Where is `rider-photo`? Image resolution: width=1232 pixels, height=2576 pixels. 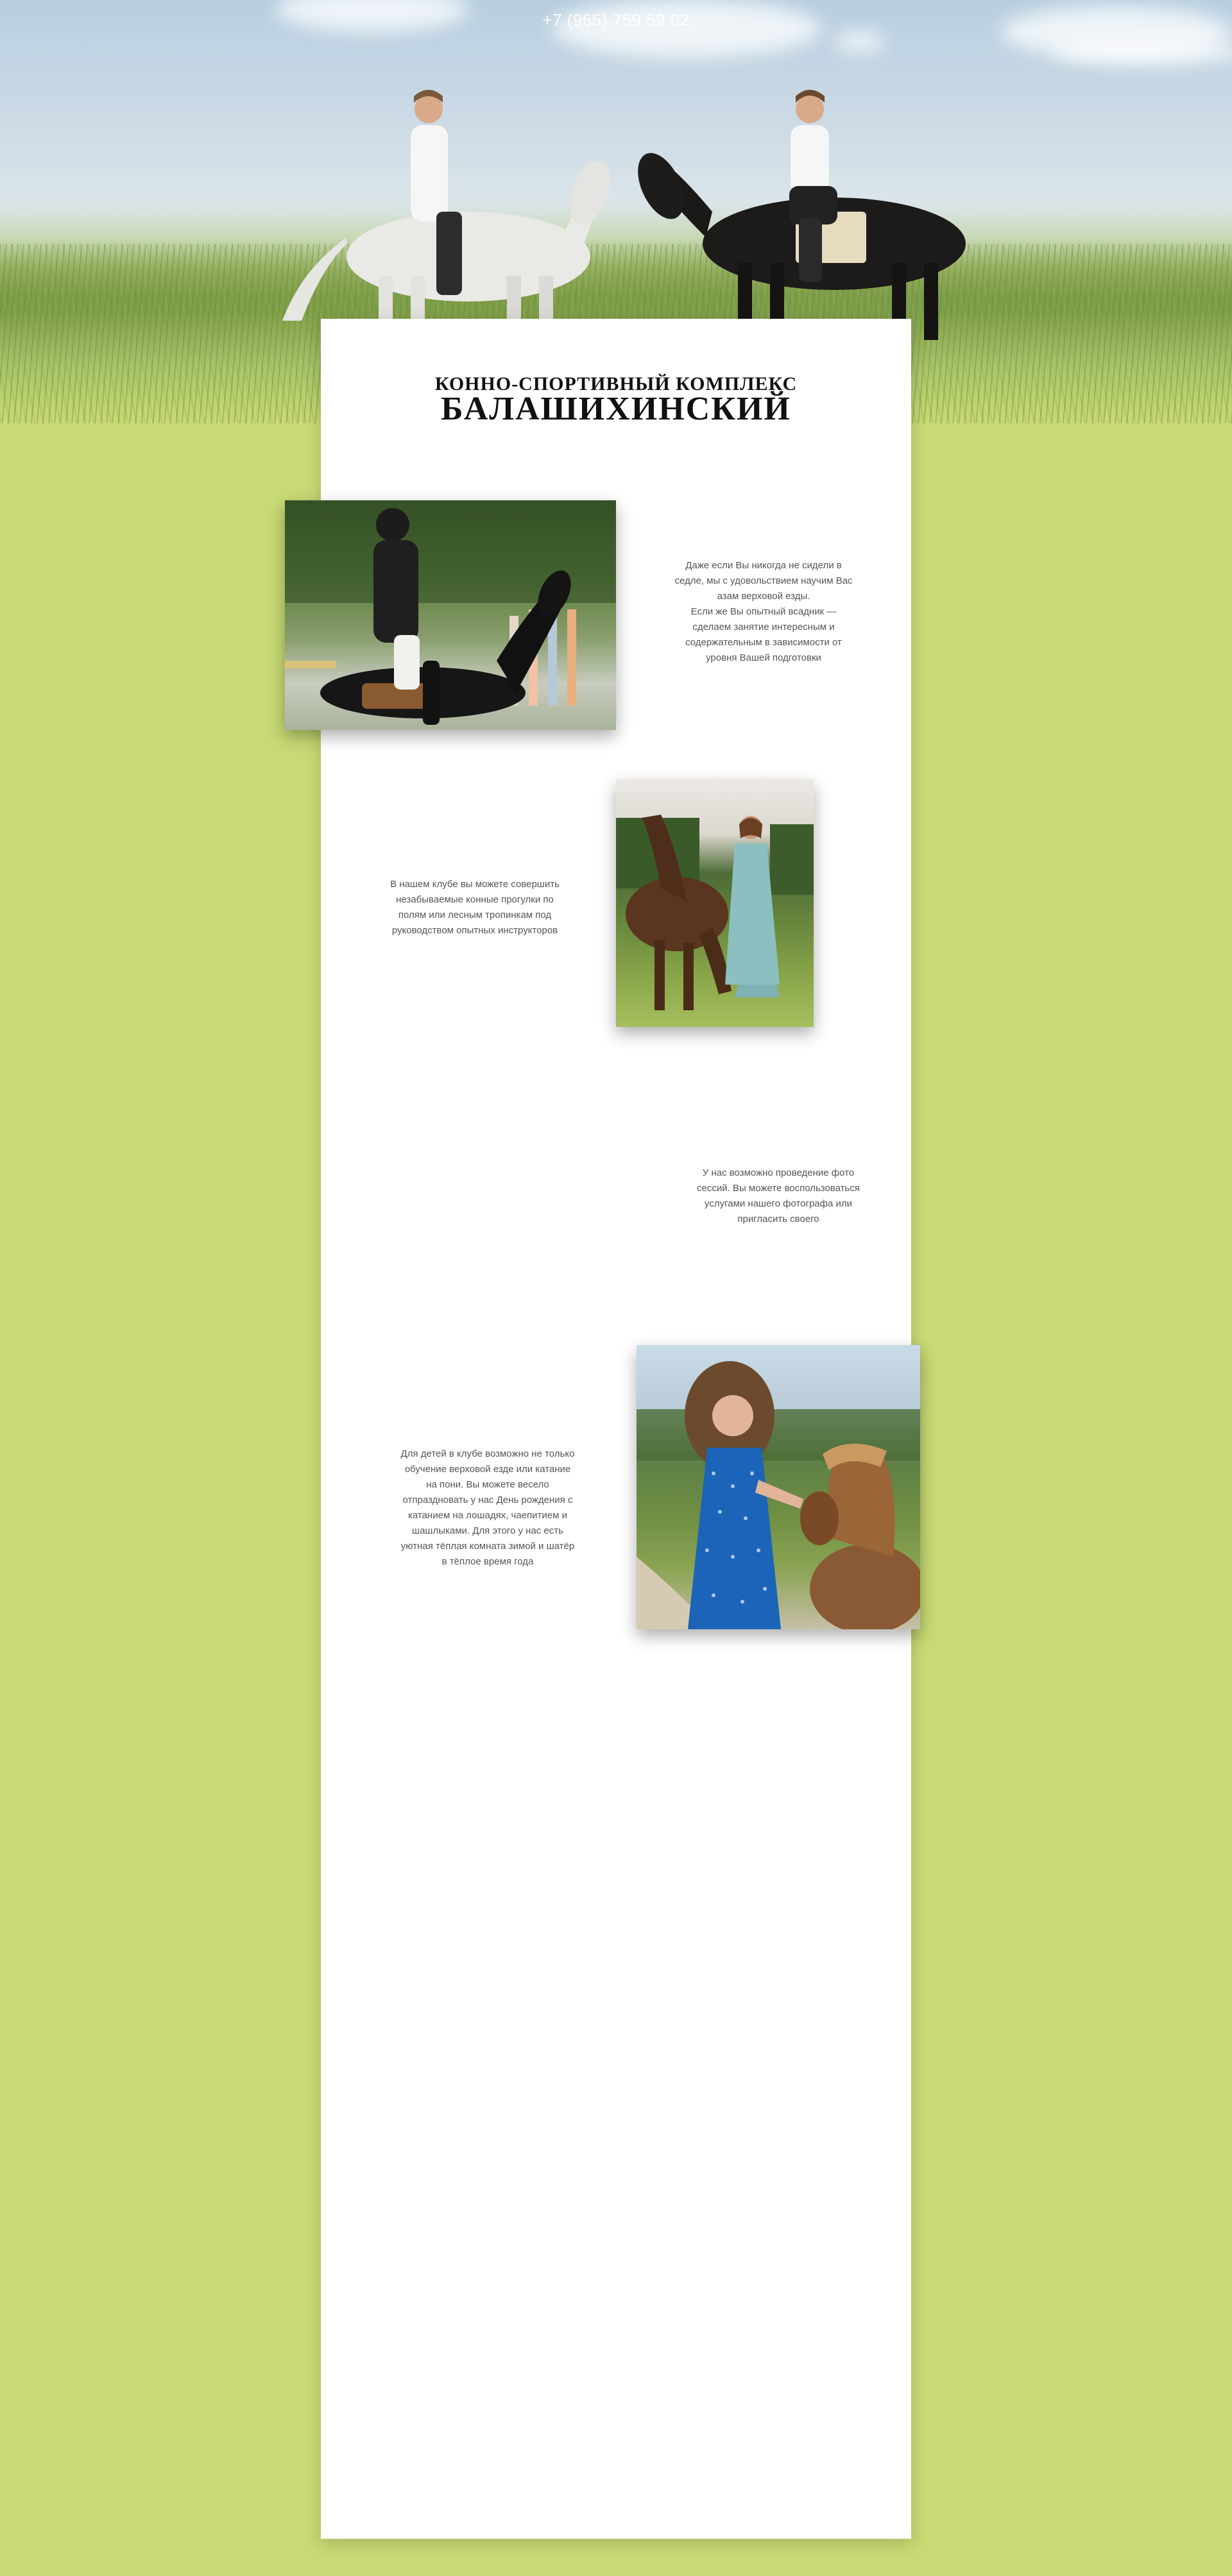
rider-photo is located at coordinates (451, 615).